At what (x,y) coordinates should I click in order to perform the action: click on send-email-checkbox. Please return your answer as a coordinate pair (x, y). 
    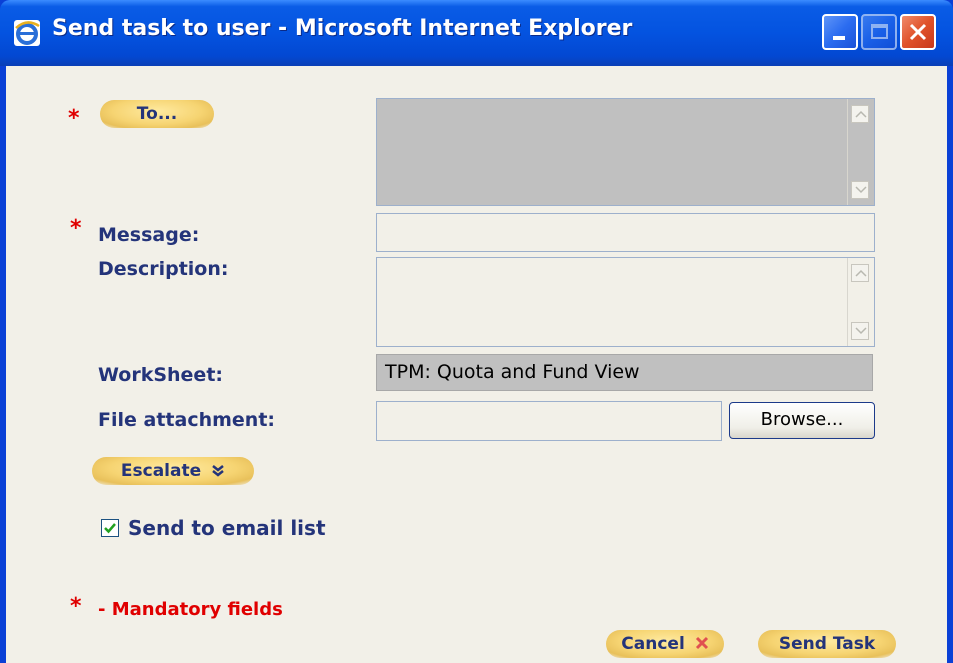
    Looking at the image, I should click on (110, 528).